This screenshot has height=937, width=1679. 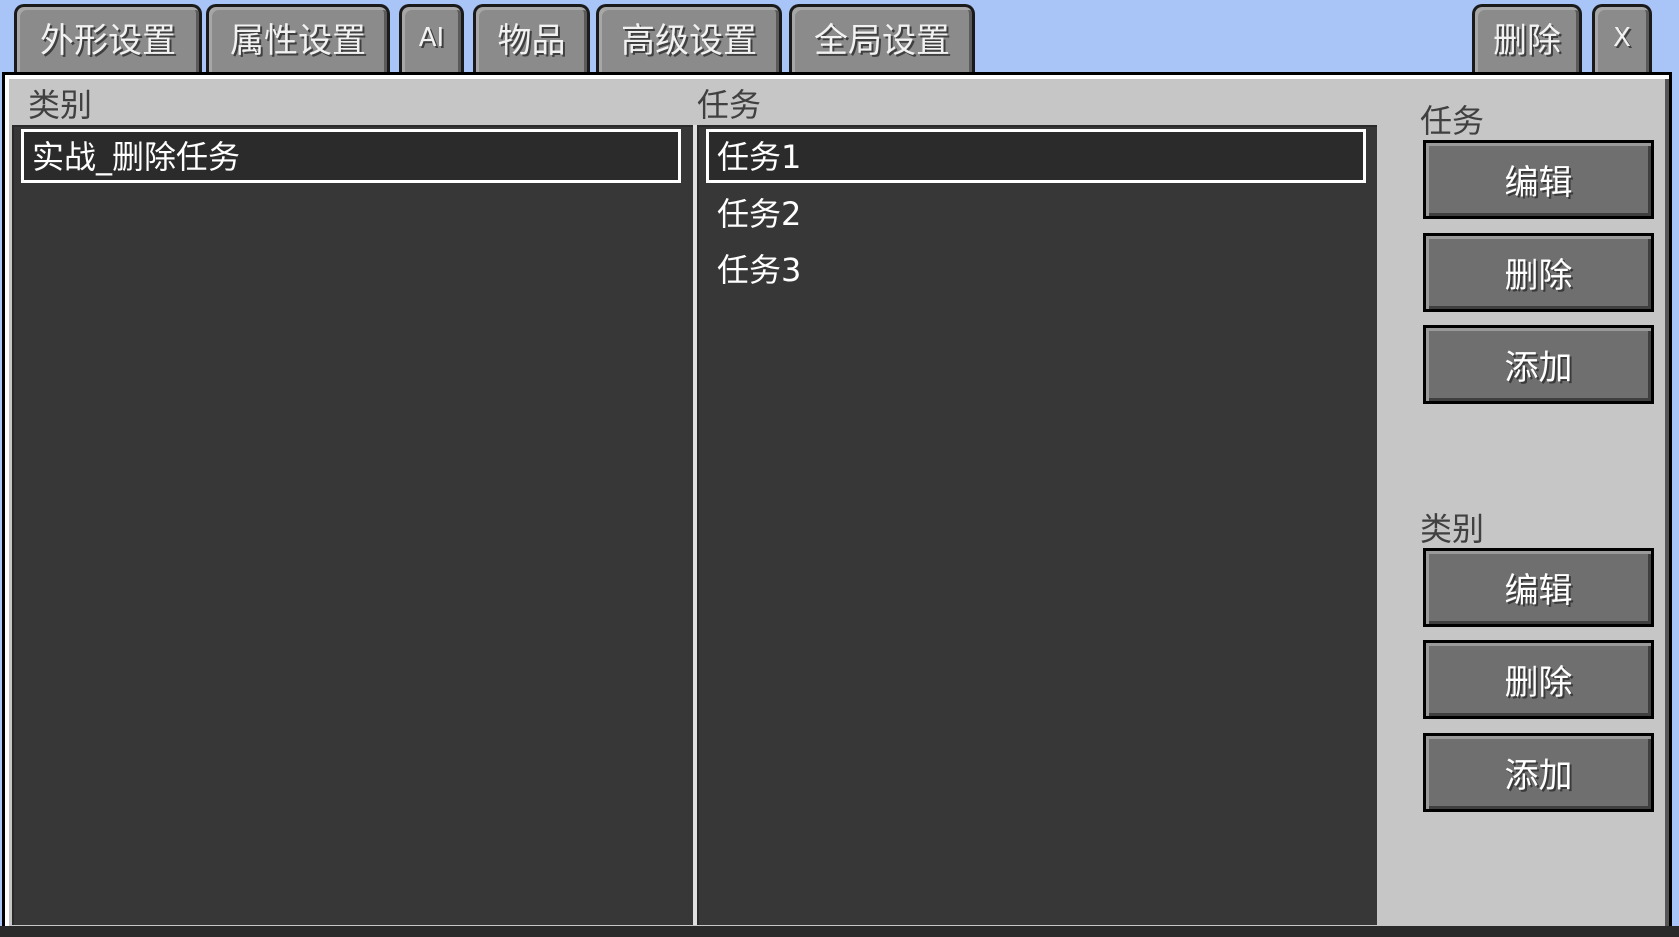 What do you see at coordinates (1622, 39) in the screenshot?
I see `close-icon: X` at bounding box center [1622, 39].